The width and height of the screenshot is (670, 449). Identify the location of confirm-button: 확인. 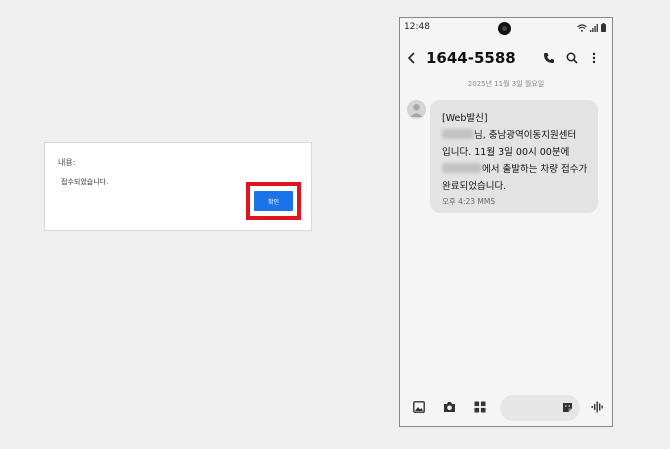
(273, 201).